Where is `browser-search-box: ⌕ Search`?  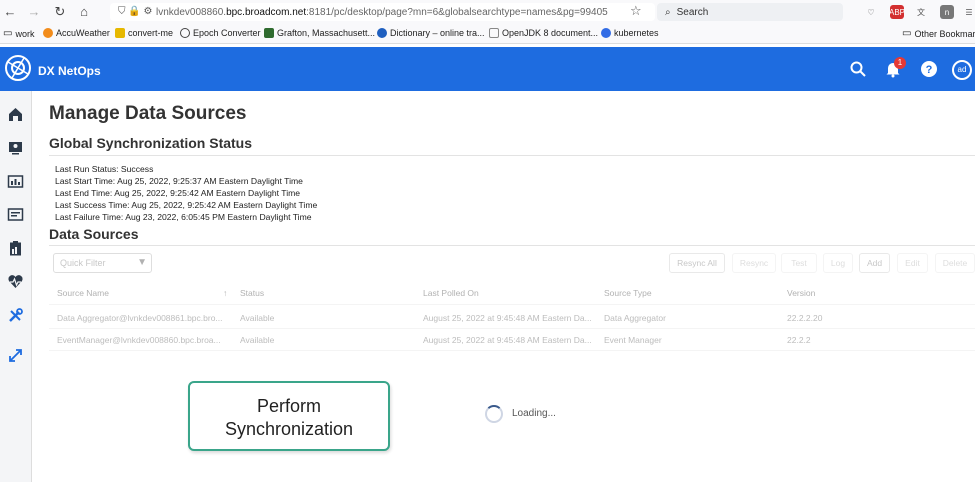
browser-search-box: ⌕ Search is located at coordinates (750, 12).